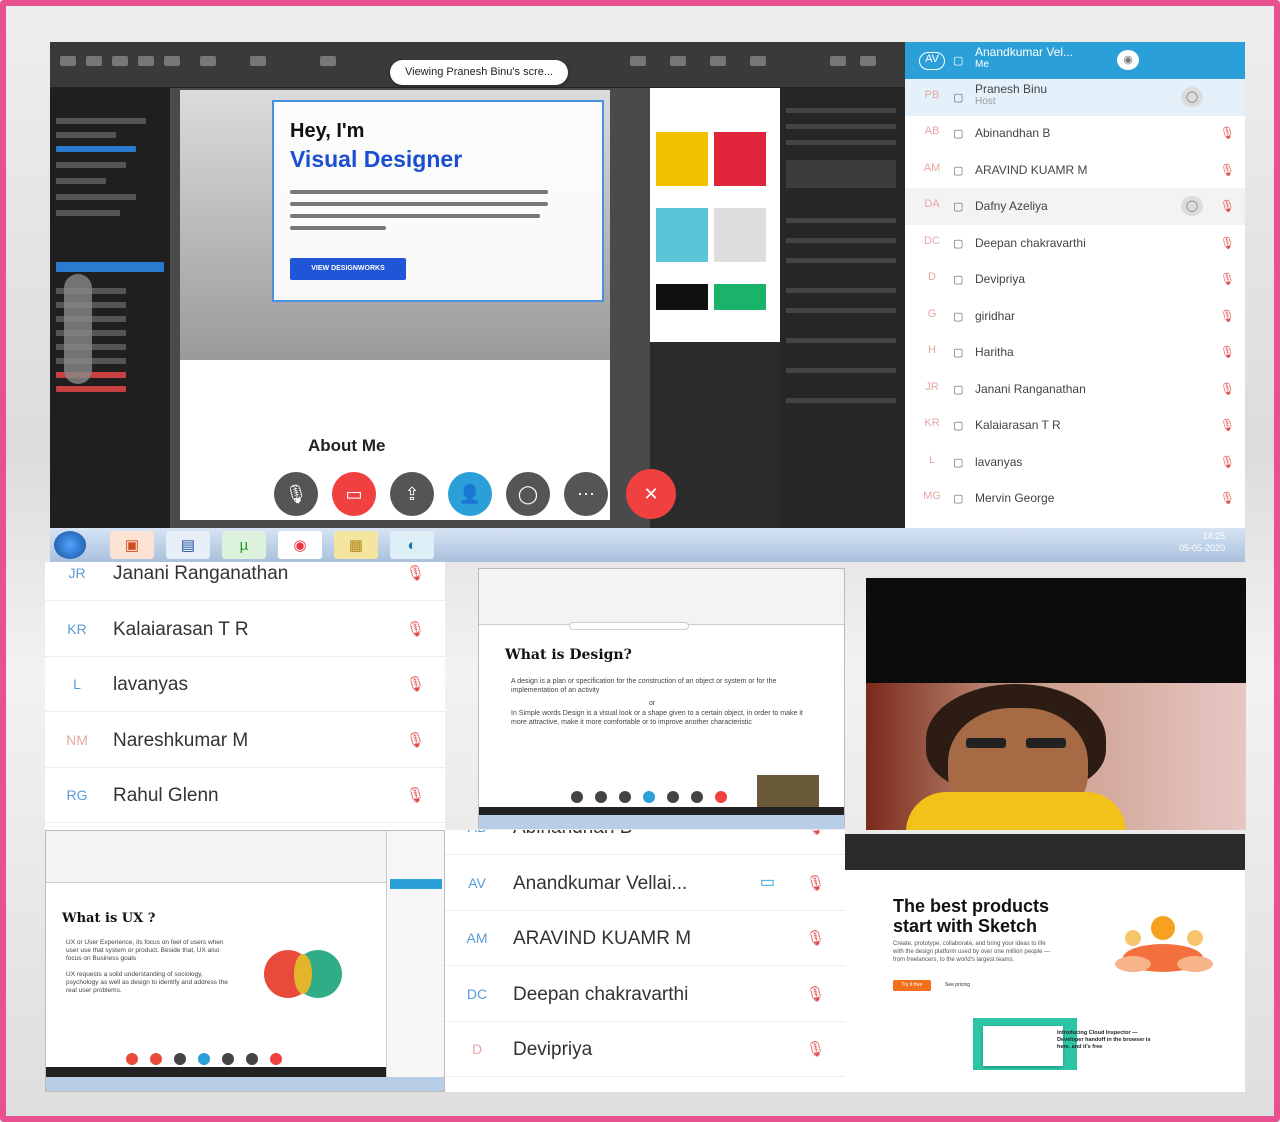 The image size is (1280, 1122). What do you see at coordinates (1075, 243) in the screenshot?
I see `participant-row: DC ▢ Deepan chakravarthi 🎙` at bounding box center [1075, 243].